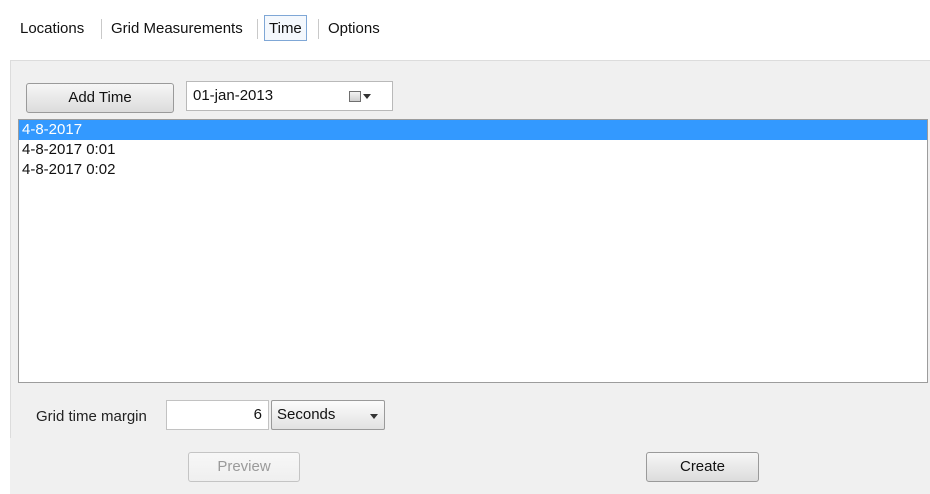 The image size is (930, 494). What do you see at coordinates (244, 467) in the screenshot?
I see `preview-button: Preview` at bounding box center [244, 467].